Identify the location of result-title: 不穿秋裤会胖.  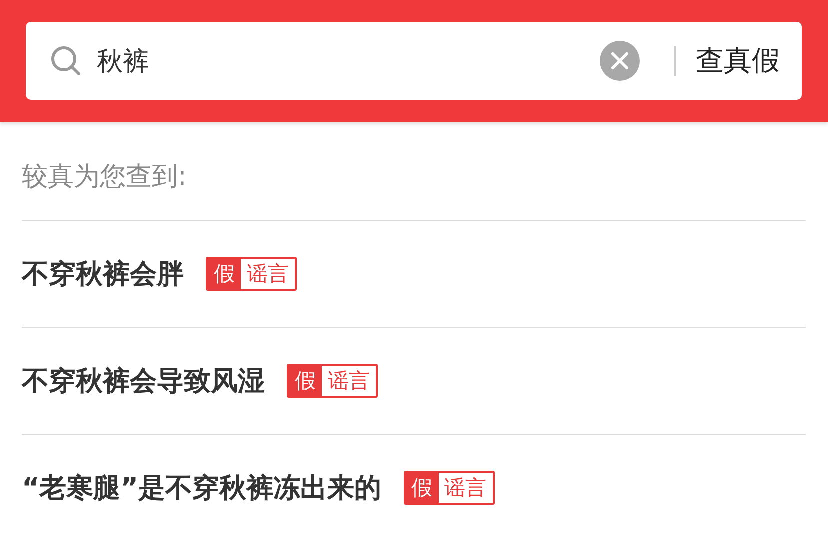
(103, 274).